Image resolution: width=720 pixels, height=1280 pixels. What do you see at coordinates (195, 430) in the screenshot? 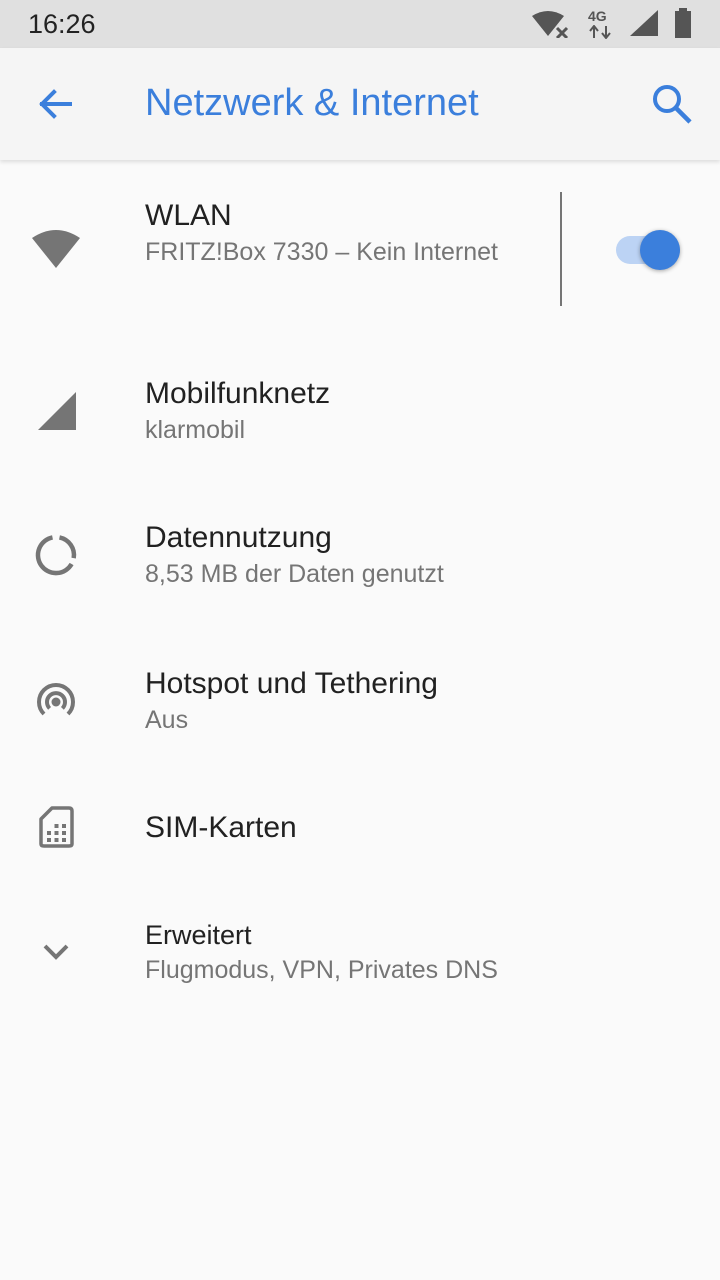
I see `mobilfunknetz-summary: klarmobil` at bounding box center [195, 430].